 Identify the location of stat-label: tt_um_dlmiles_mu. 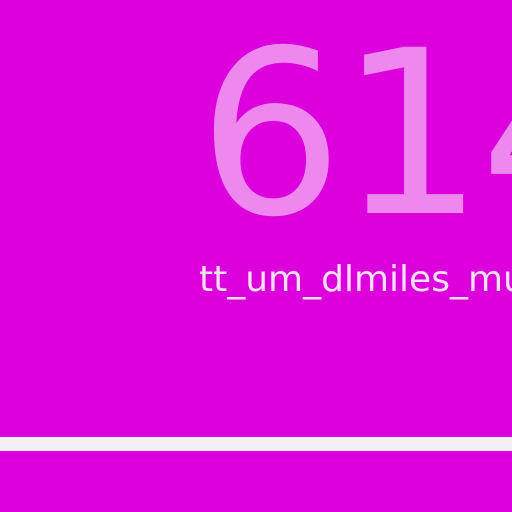
(355, 279).